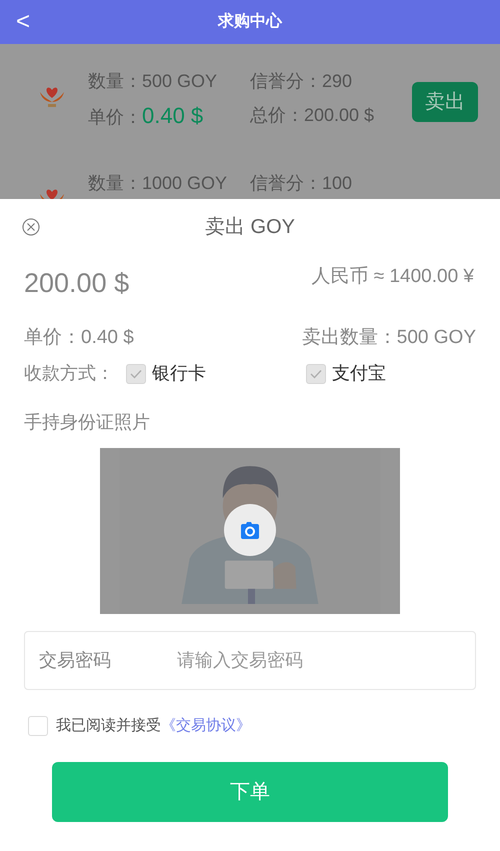 Image resolution: width=500 pixels, height=851 pixels. I want to click on payment-method-label: 银行卡, so click(179, 373).